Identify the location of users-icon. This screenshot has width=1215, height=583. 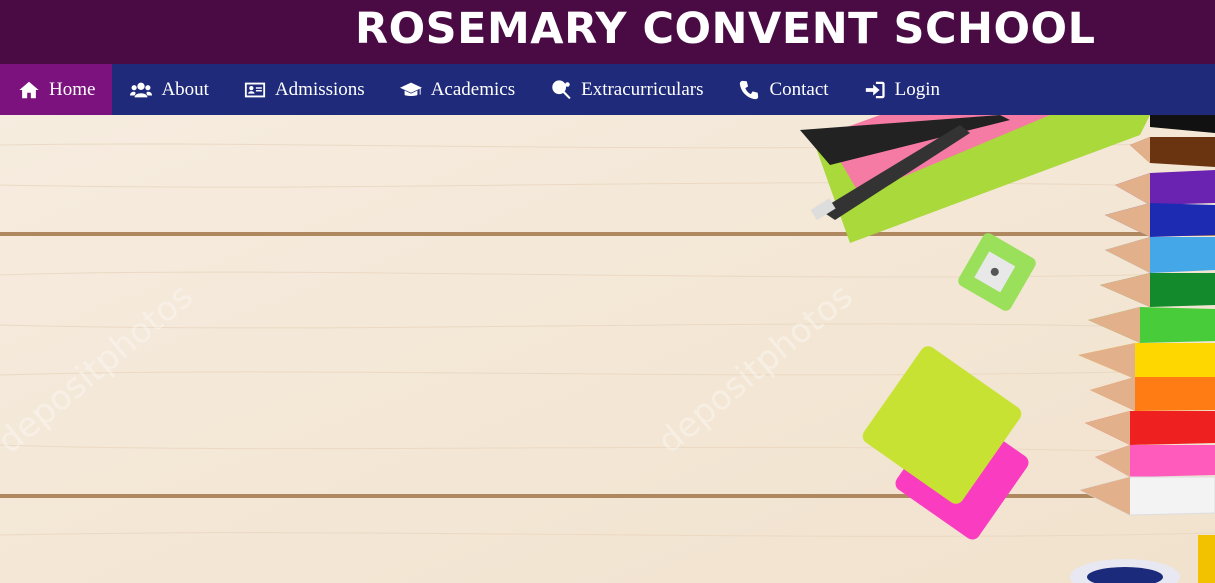
(141, 90).